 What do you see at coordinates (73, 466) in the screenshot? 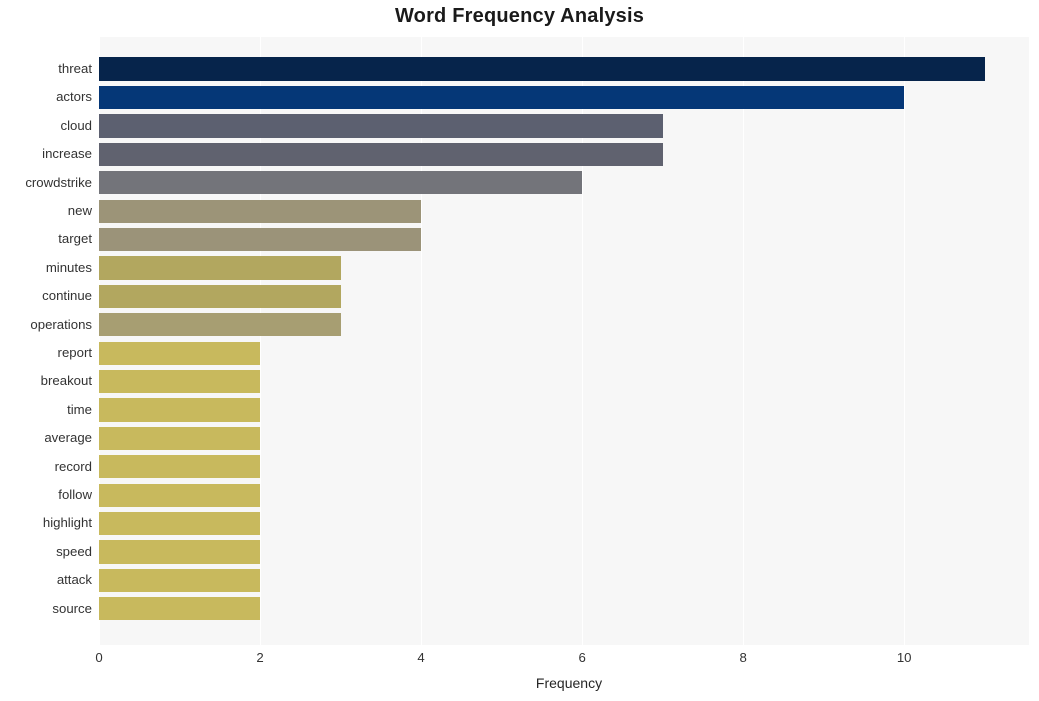
I see `y-tick-label-record: record` at bounding box center [73, 466].